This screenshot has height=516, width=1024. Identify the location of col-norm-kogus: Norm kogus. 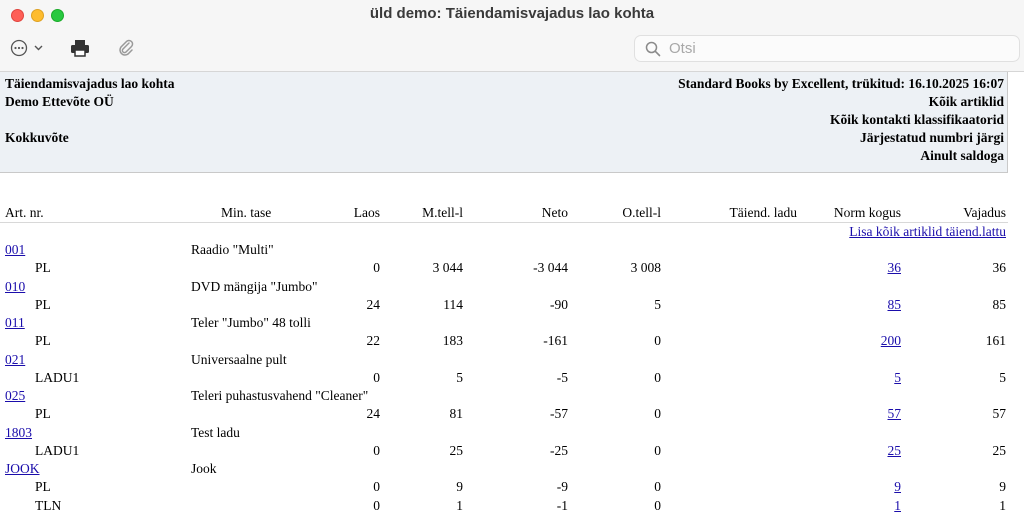
(867, 212).